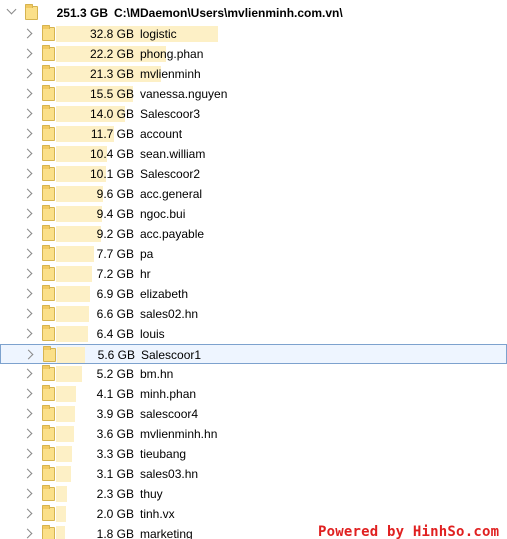 The width and height of the screenshot is (507, 539). Describe the element at coordinates (184, 94) in the screenshot. I see `folder-name: vanessa.nguyen` at that location.